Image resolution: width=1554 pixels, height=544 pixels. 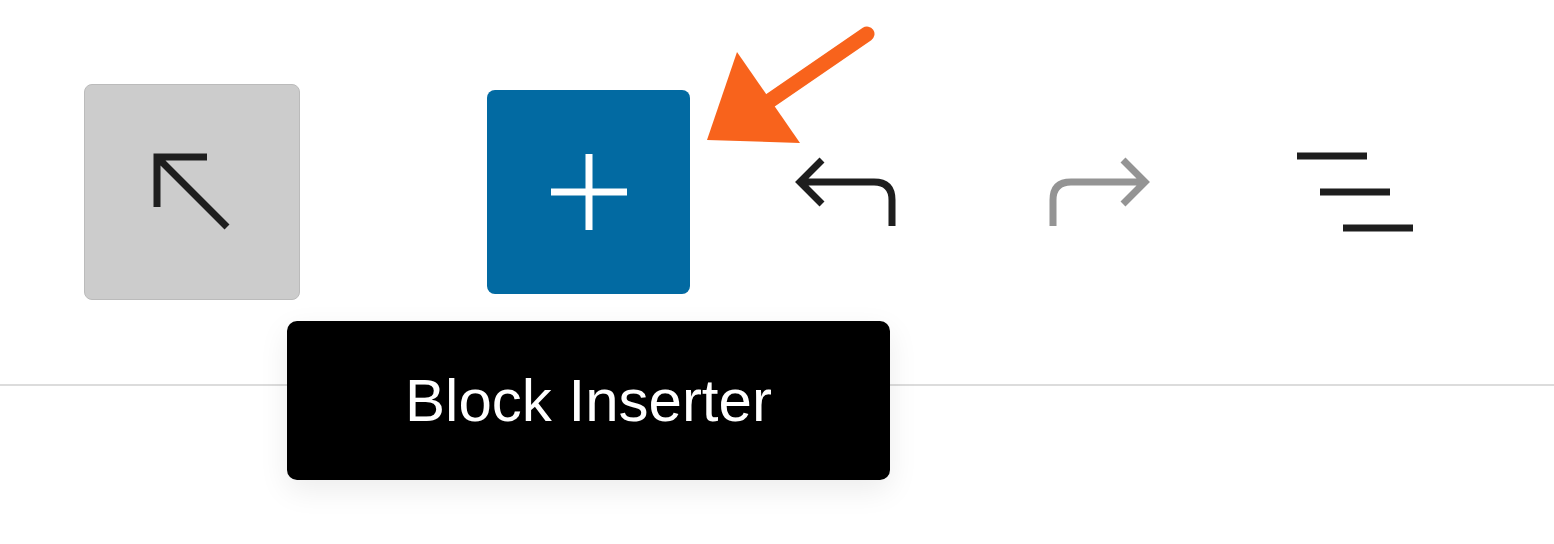 What do you see at coordinates (1355, 192) in the screenshot?
I see `list-view-icon` at bounding box center [1355, 192].